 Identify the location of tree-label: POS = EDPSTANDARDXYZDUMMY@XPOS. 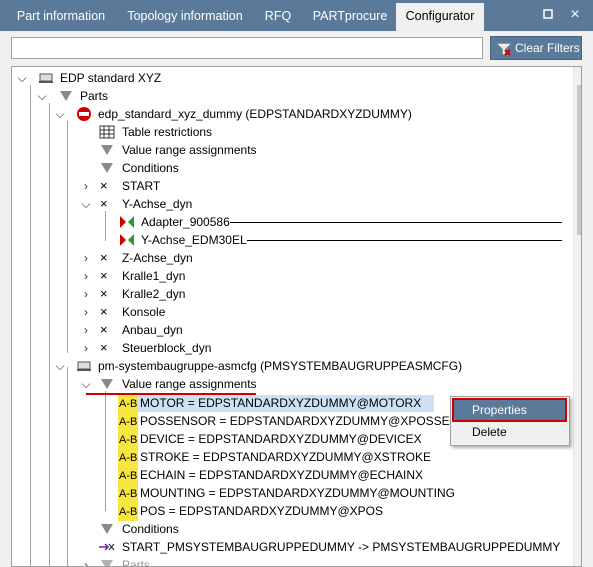
(261, 511).